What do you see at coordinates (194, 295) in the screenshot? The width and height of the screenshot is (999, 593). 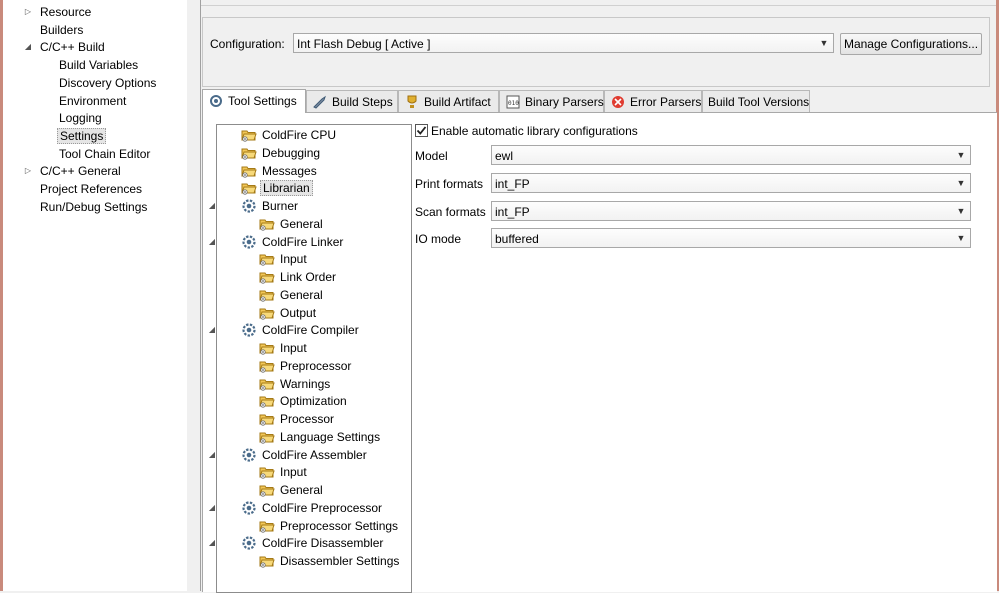 I see `splitter` at bounding box center [194, 295].